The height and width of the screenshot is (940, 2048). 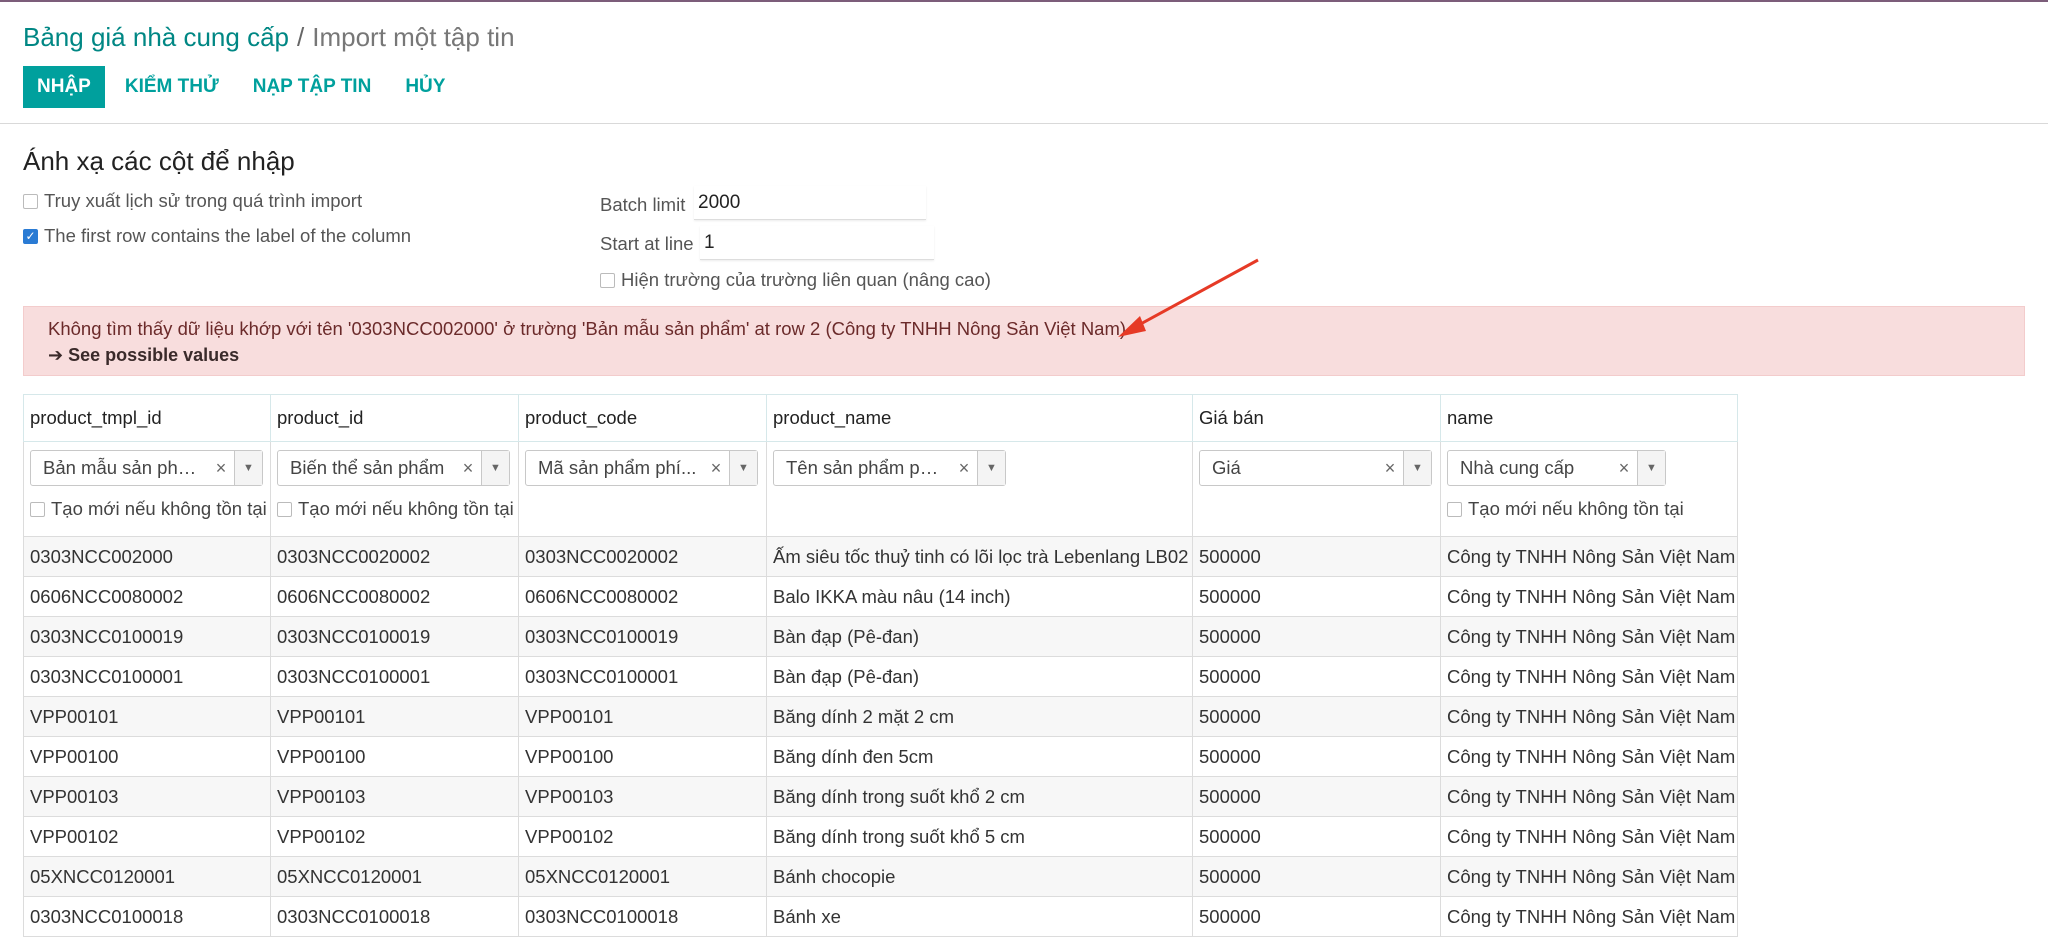 I want to click on load-file-button: NẠP TẬP TIN, so click(x=312, y=87).